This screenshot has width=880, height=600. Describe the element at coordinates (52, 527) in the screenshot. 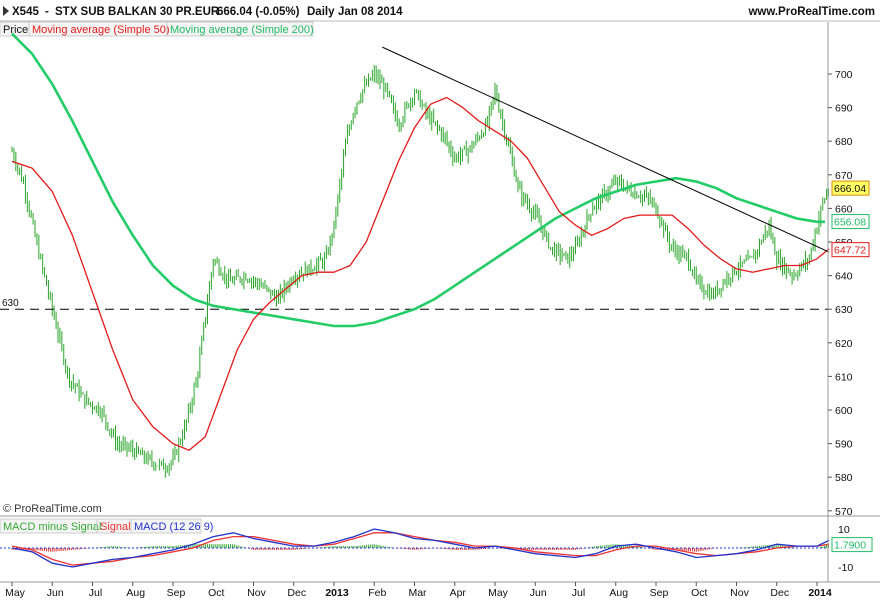

I see `macd-legend-hist: MACD minus Signal` at that location.